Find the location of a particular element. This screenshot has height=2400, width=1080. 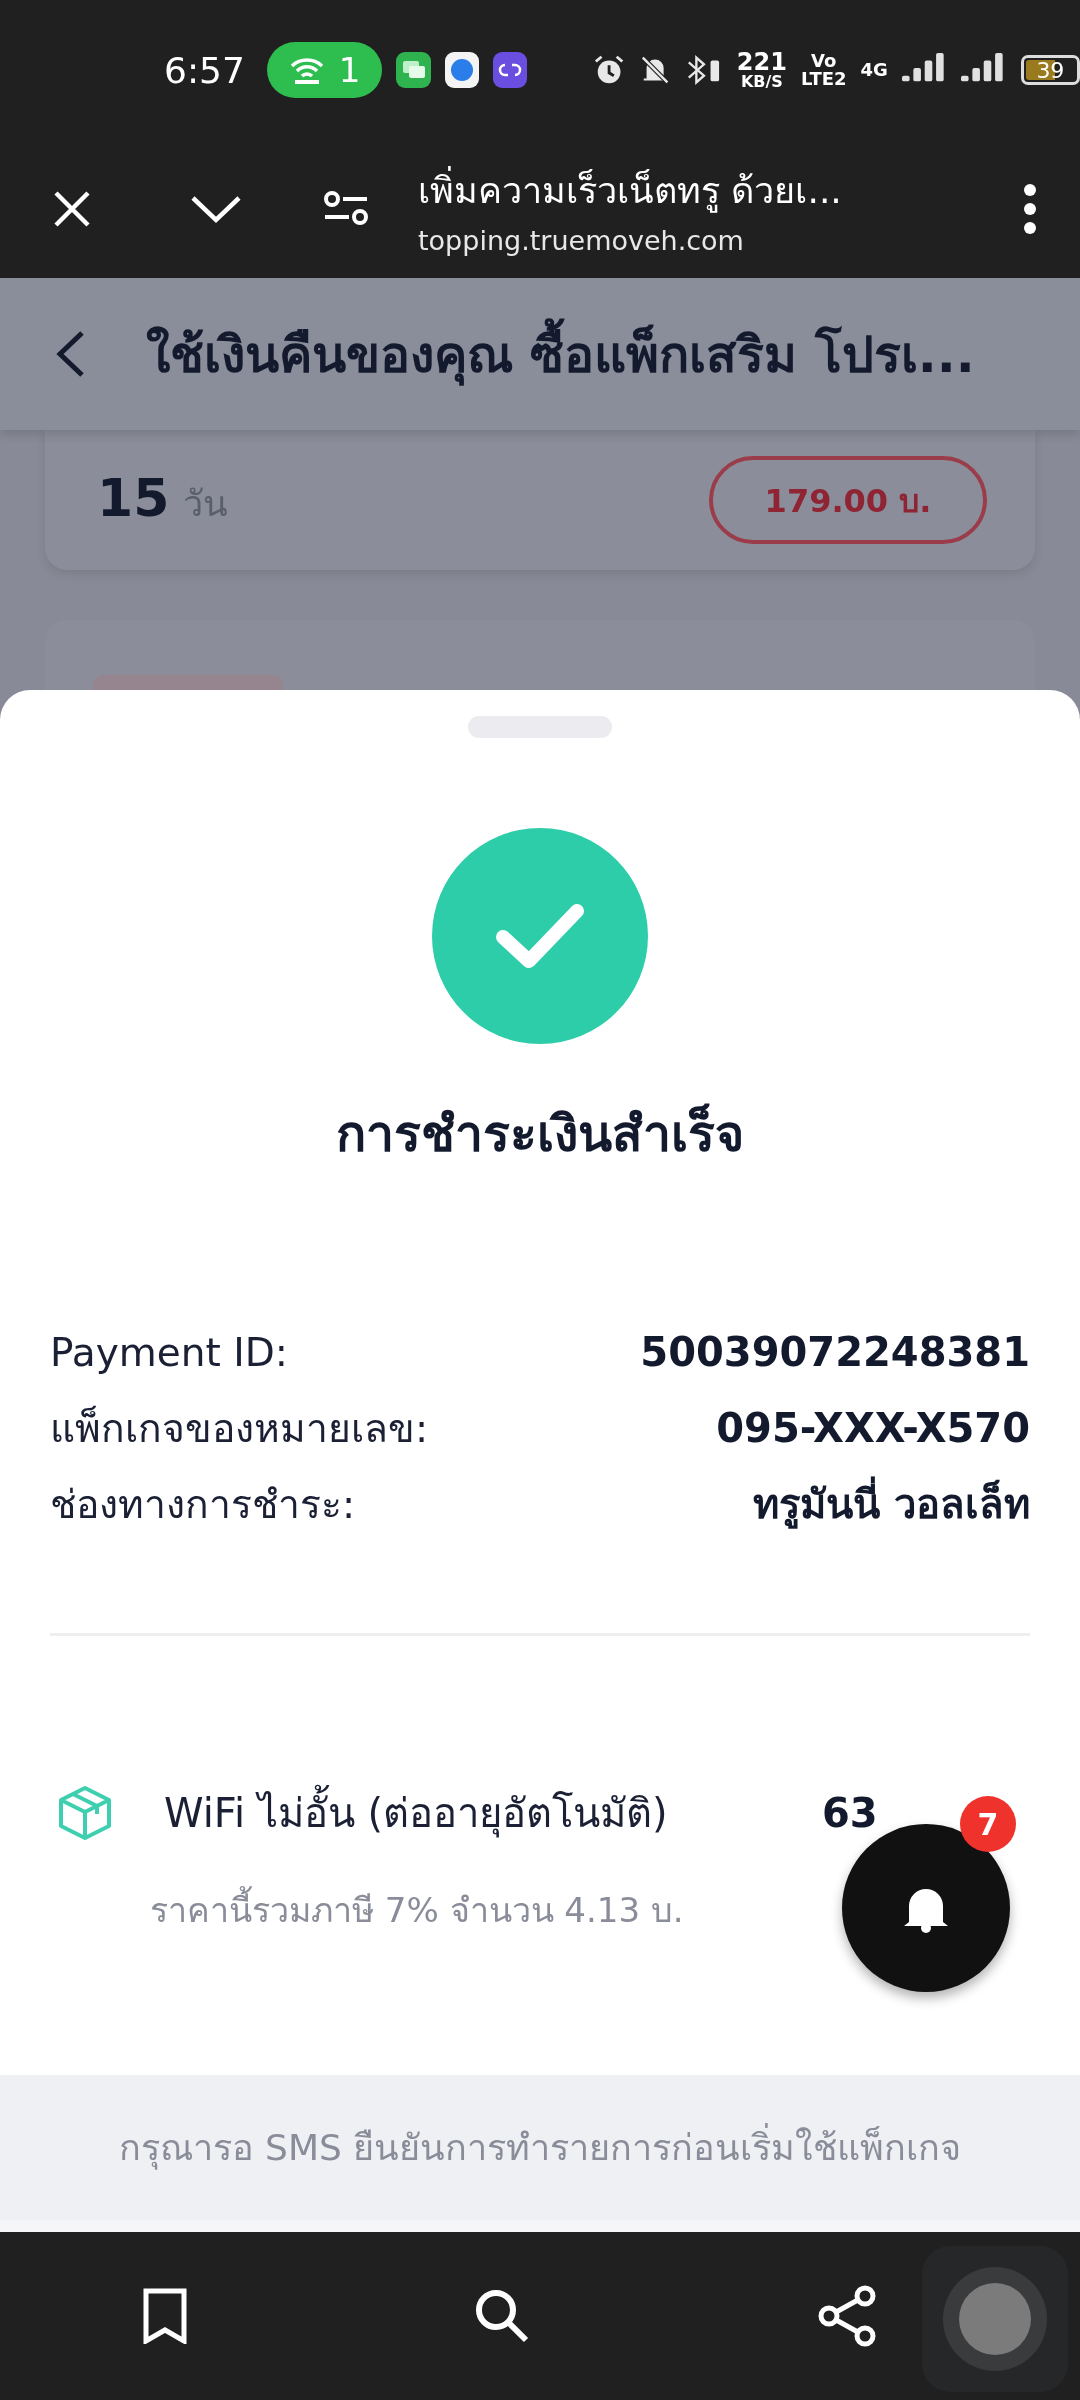

bookmark-button is located at coordinates (165, 2316).